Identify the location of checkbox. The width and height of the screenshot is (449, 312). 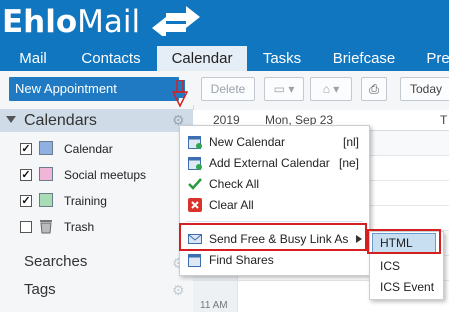
(26, 227).